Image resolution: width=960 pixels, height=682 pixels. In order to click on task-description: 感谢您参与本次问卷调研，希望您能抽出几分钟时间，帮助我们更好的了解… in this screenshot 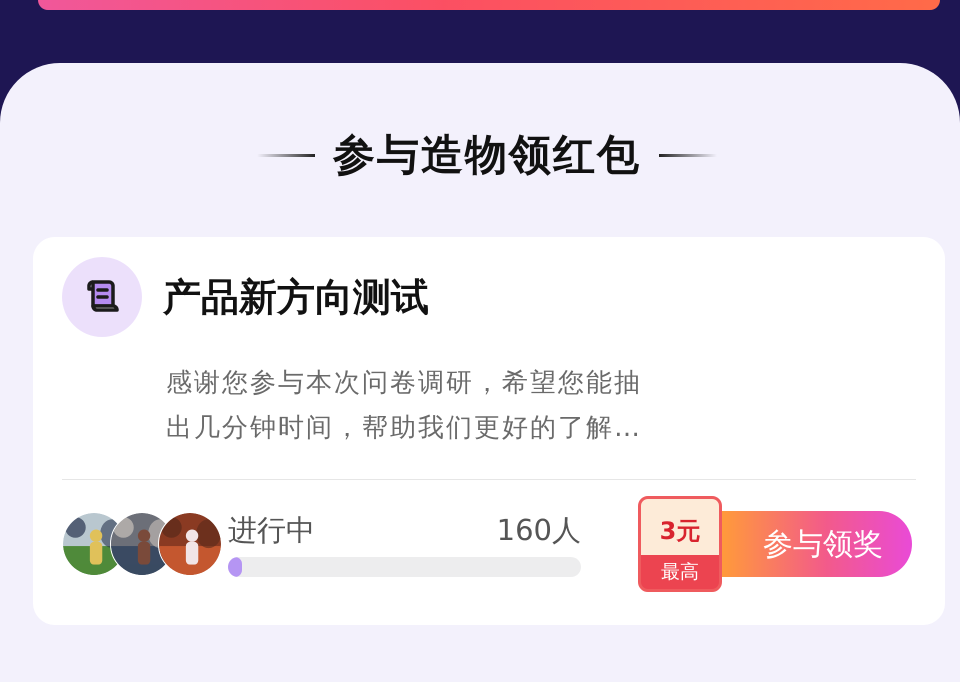, I will do `click(404, 406)`.